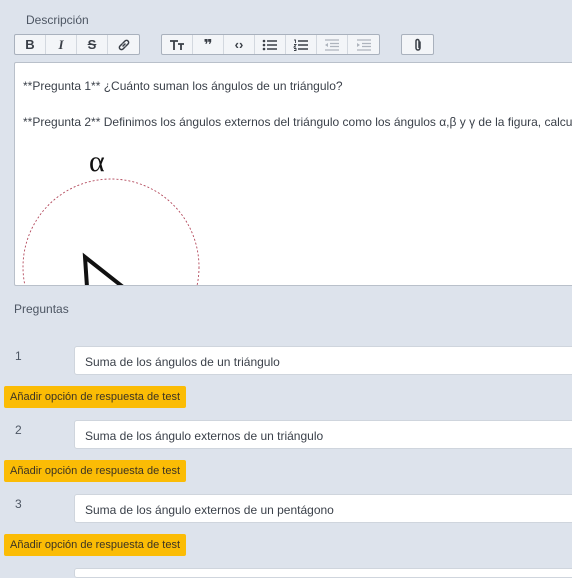 The height and width of the screenshot is (578, 572). I want to click on code-button: ‹›, so click(239, 44).